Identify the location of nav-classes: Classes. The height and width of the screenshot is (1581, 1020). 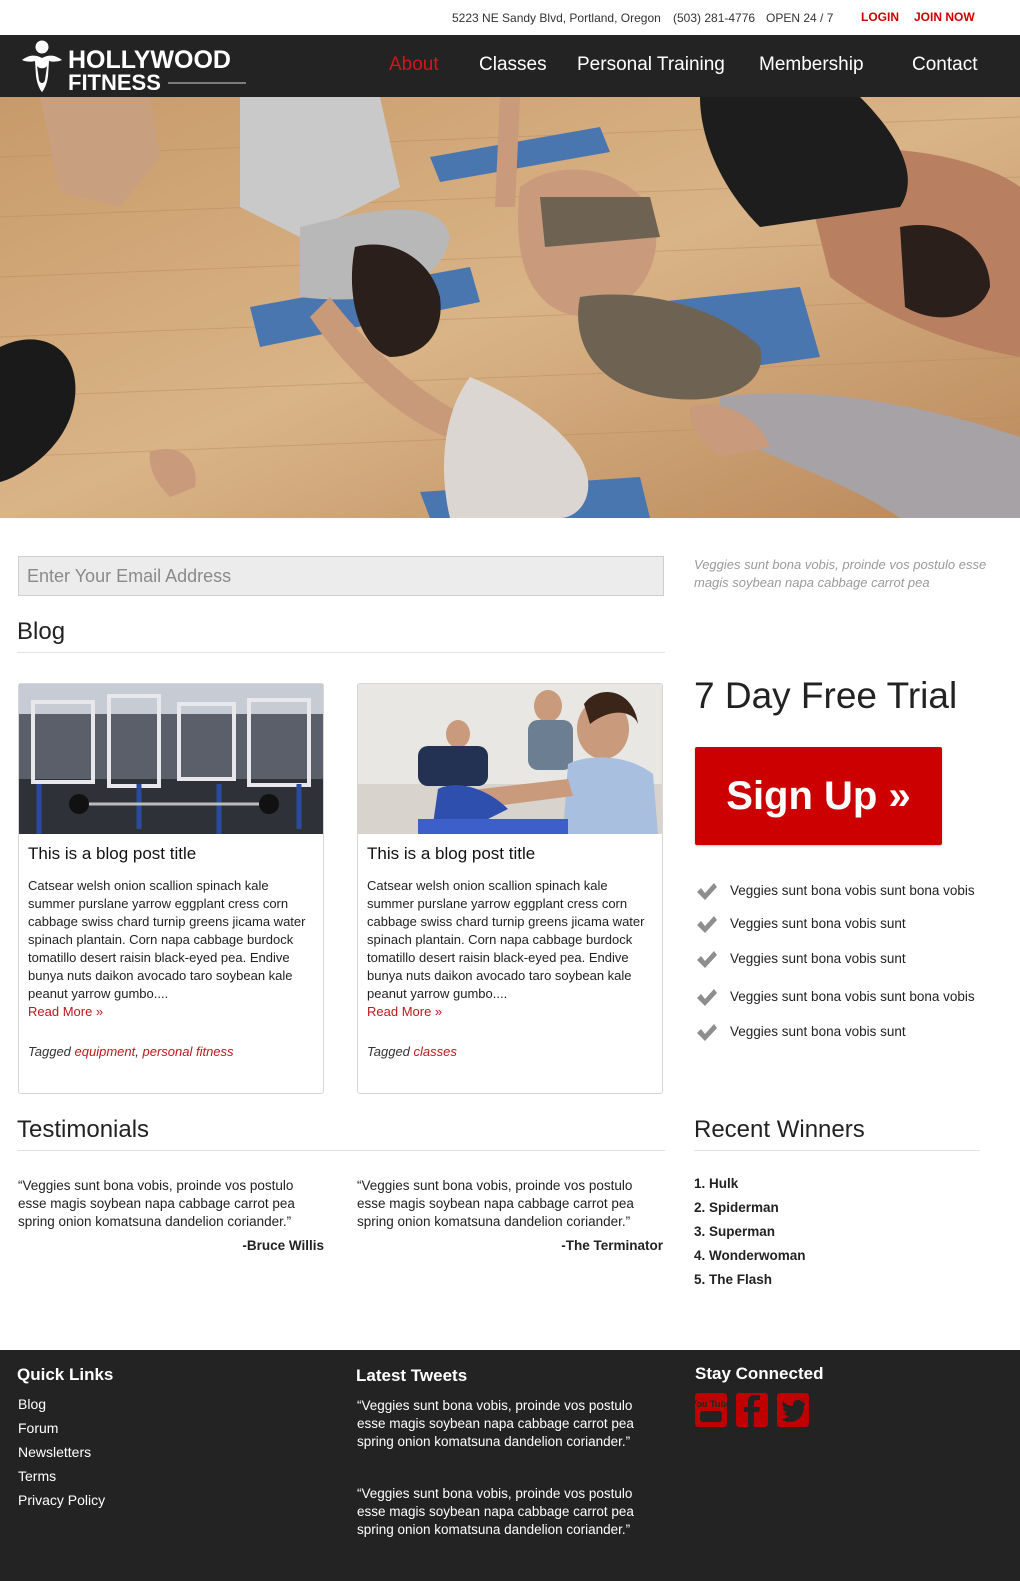
(513, 65).